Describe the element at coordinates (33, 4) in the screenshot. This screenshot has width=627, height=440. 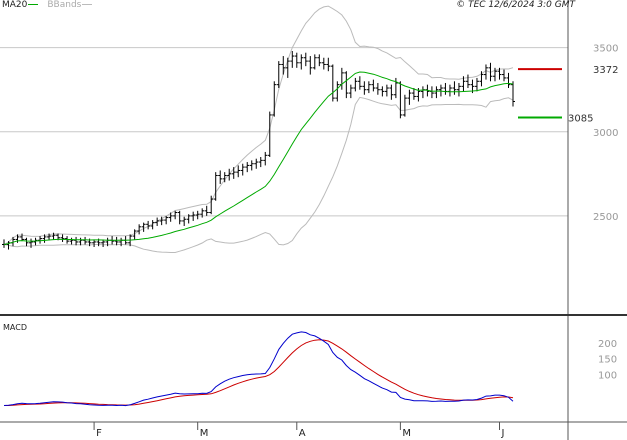
I see `legend-ma20-swatch` at that location.